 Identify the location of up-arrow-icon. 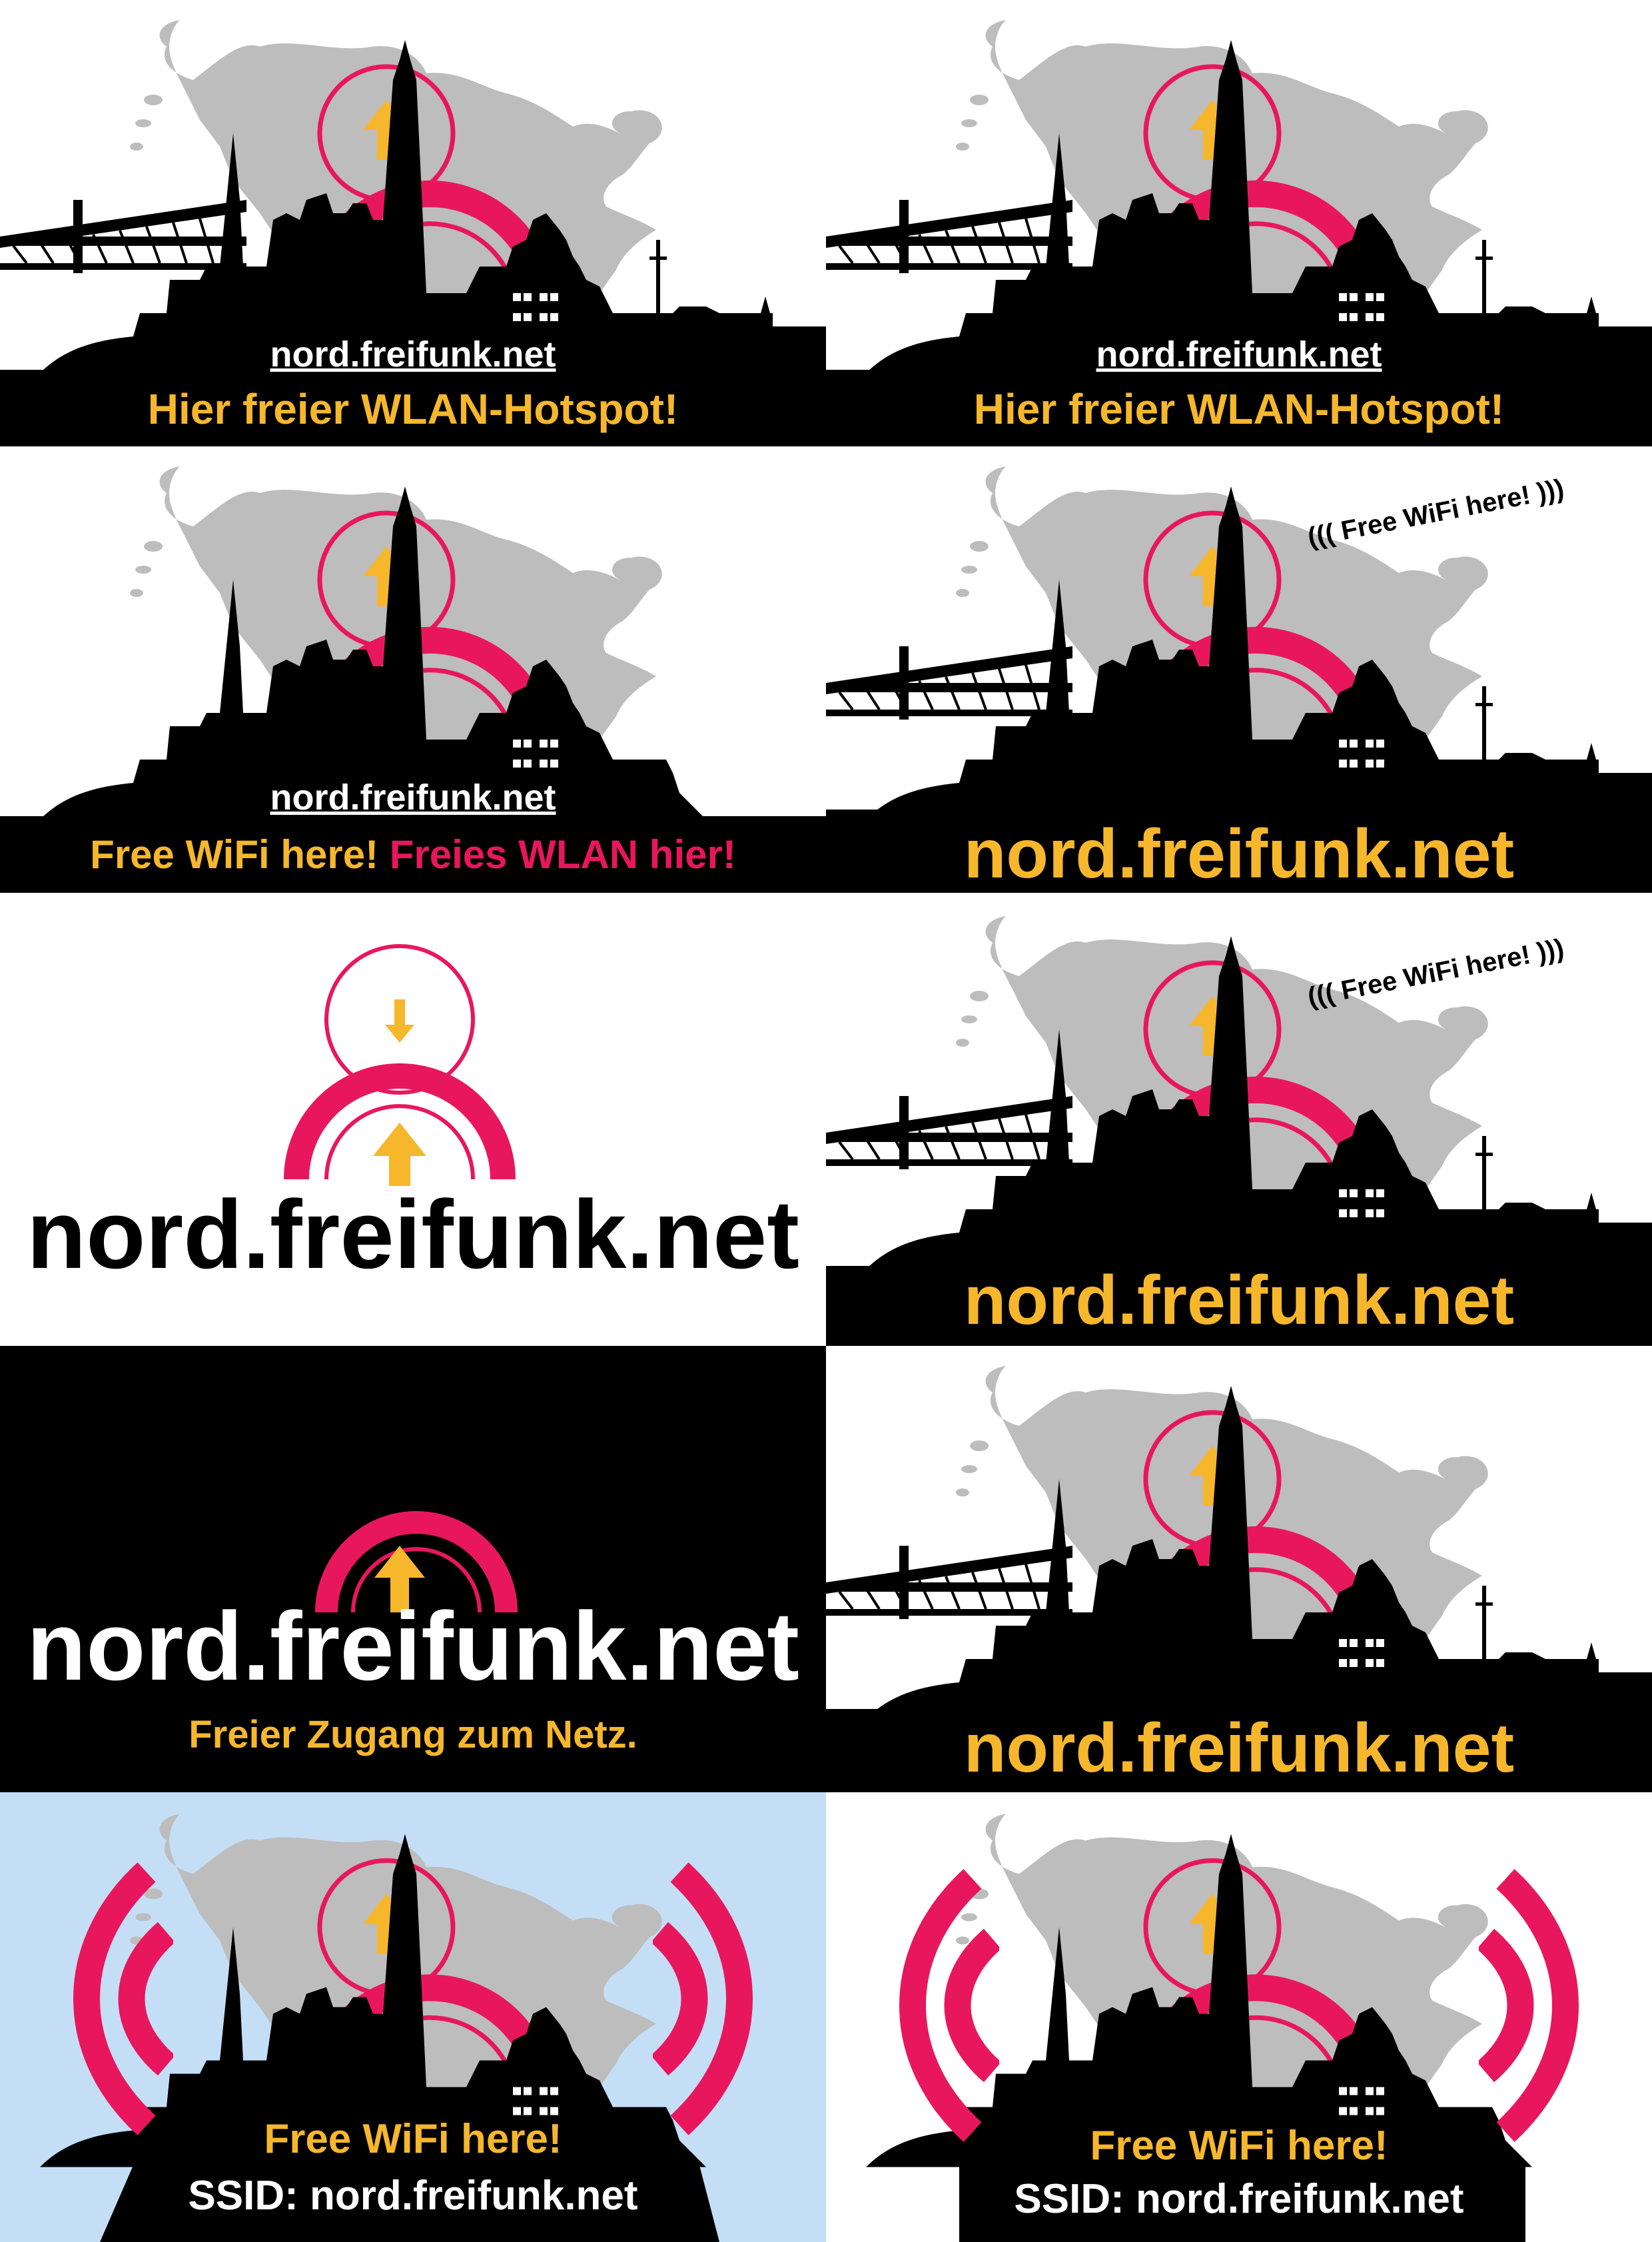
(399, 1154).